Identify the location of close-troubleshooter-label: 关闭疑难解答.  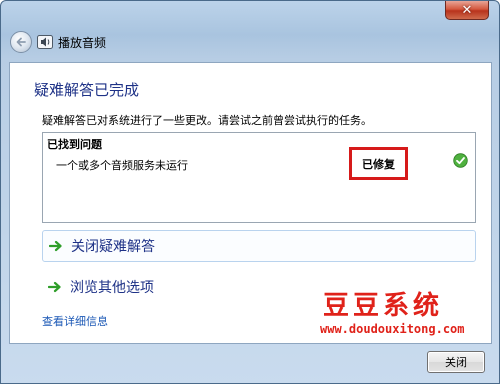
(113, 247).